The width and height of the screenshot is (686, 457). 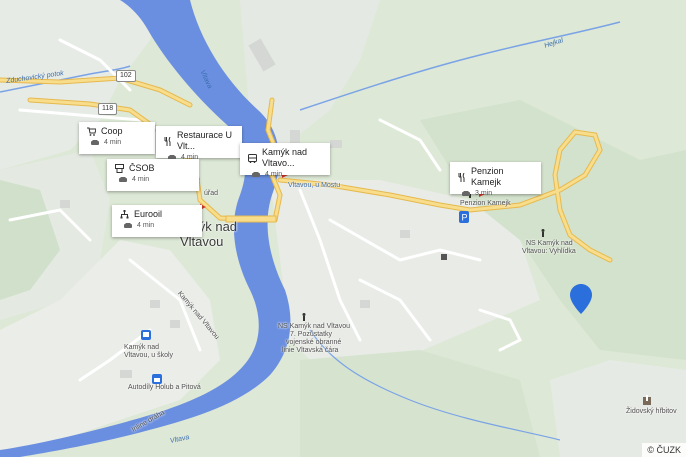 What do you see at coordinates (664, 450) in the screenshot?
I see `map-copyright: © ČUZK` at bounding box center [664, 450].